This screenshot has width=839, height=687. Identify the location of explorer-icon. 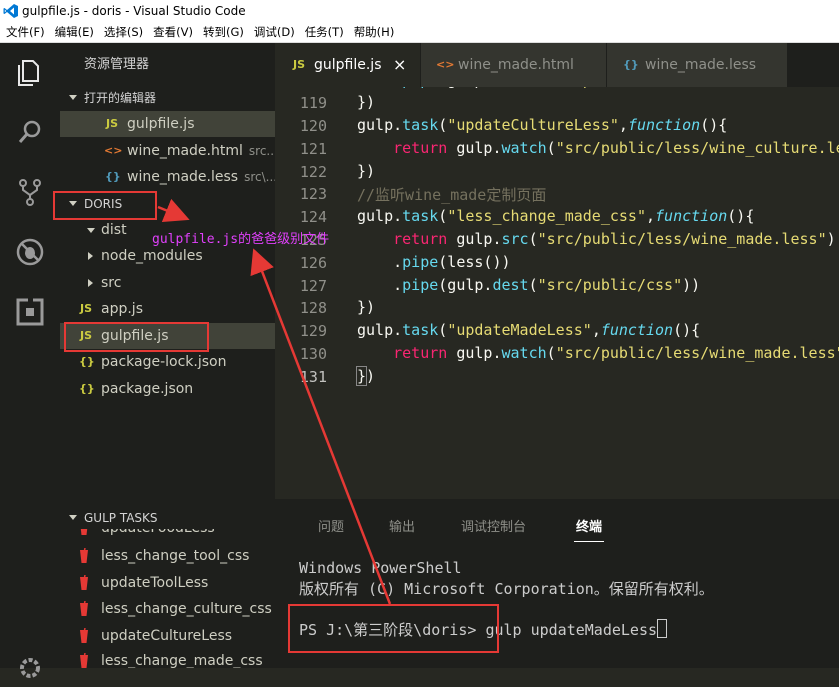
(30, 72).